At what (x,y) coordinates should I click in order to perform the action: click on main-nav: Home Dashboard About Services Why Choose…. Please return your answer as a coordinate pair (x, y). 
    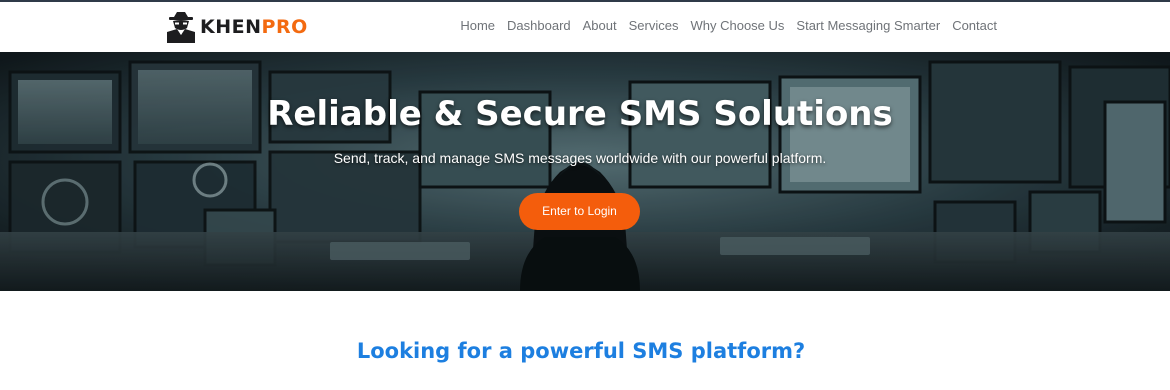
    Looking at the image, I should click on (728, 25).